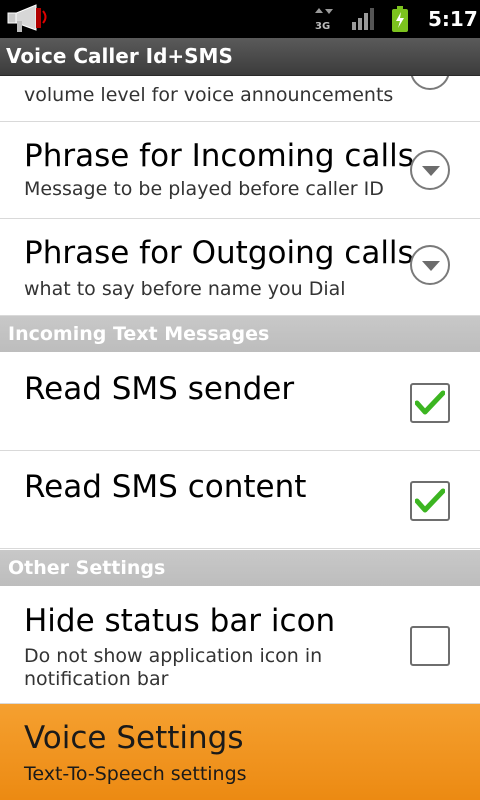  Describe the element at coordinates (322, 26) in the screenshot. I see `svg-text: 3G` at that location.